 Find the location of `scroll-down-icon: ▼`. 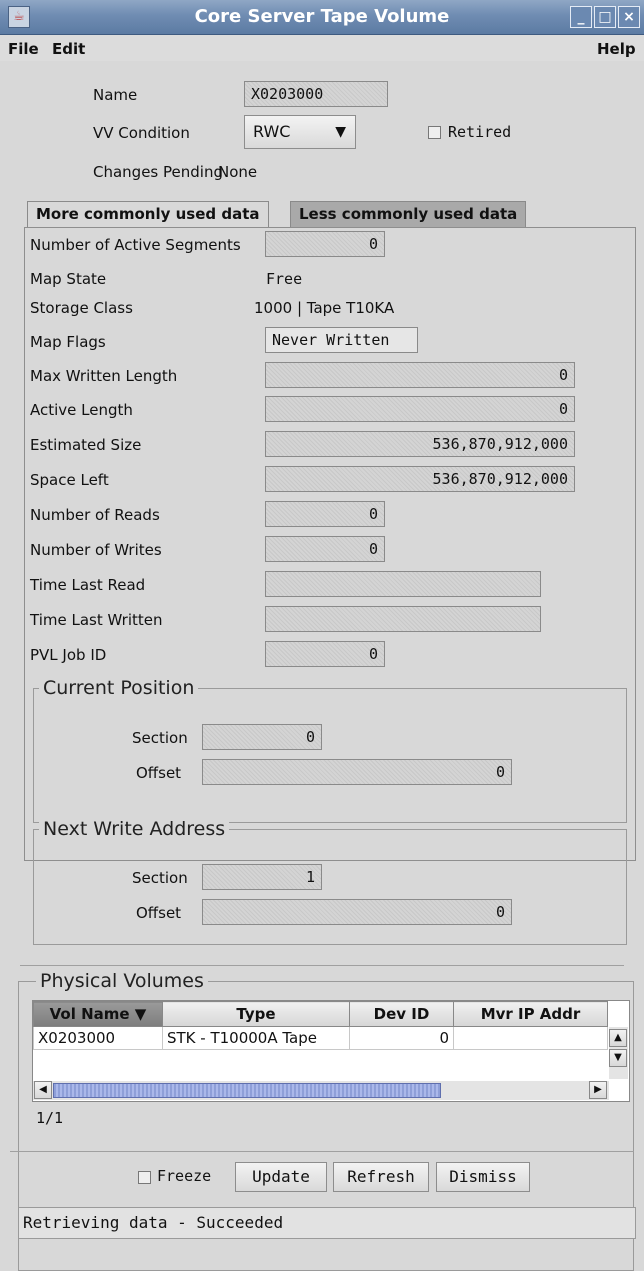

scroll-down-icon: ▼ is located at coordinates (618, 1058).